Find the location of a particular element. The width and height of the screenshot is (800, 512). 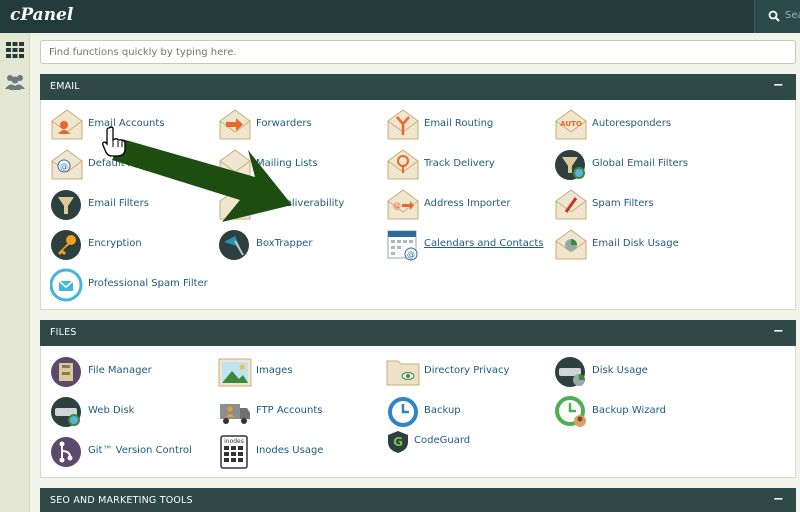

item-images: Images is located at coordinates (298, 372).